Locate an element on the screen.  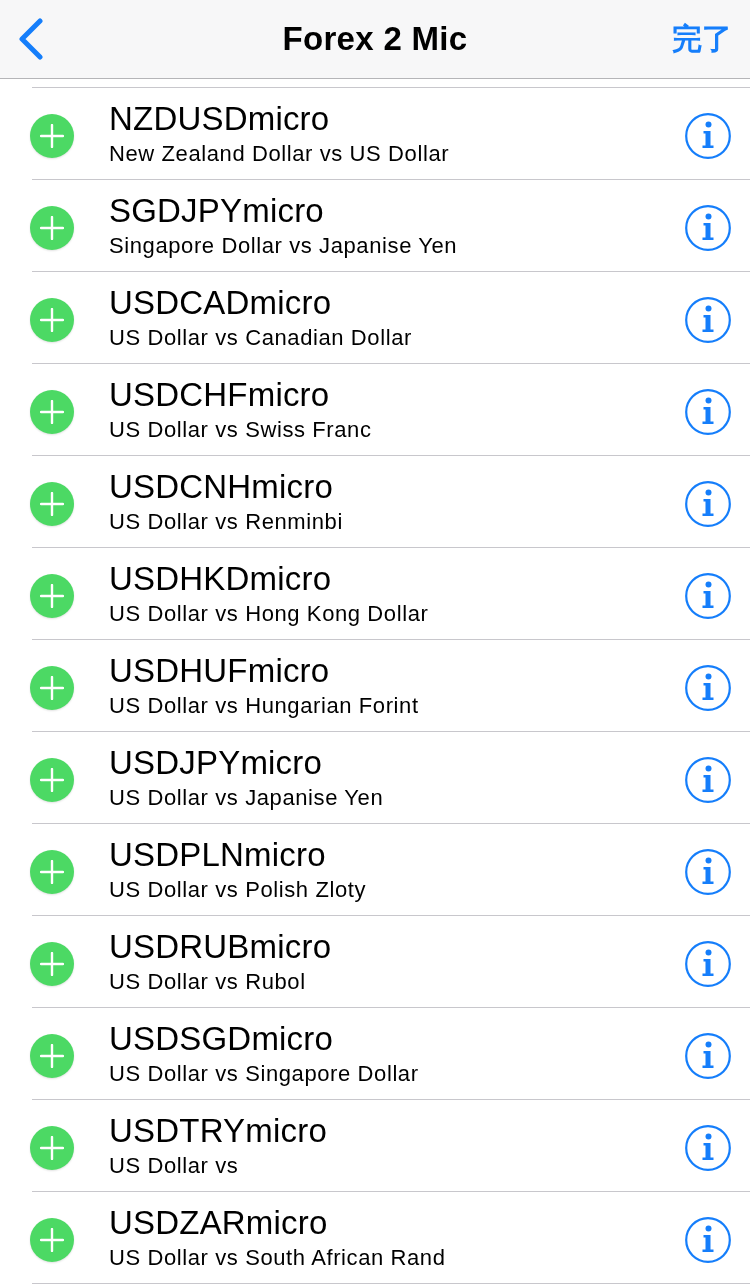
screen-title: Forex 2 Mic is located at coordinates (375, 39).